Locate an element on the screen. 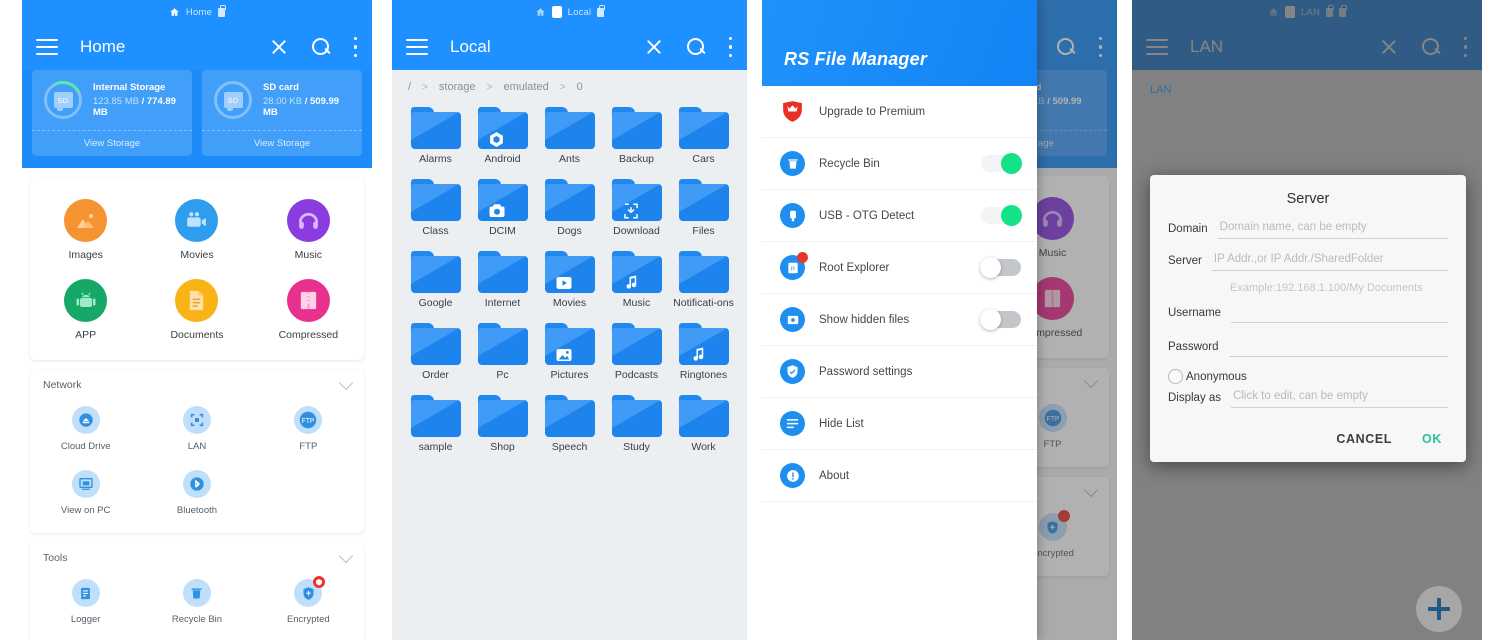 Image resolution: width=1500 pixels, height=640 pixels. category-label: Compressed is located at coordinates (308, 335).